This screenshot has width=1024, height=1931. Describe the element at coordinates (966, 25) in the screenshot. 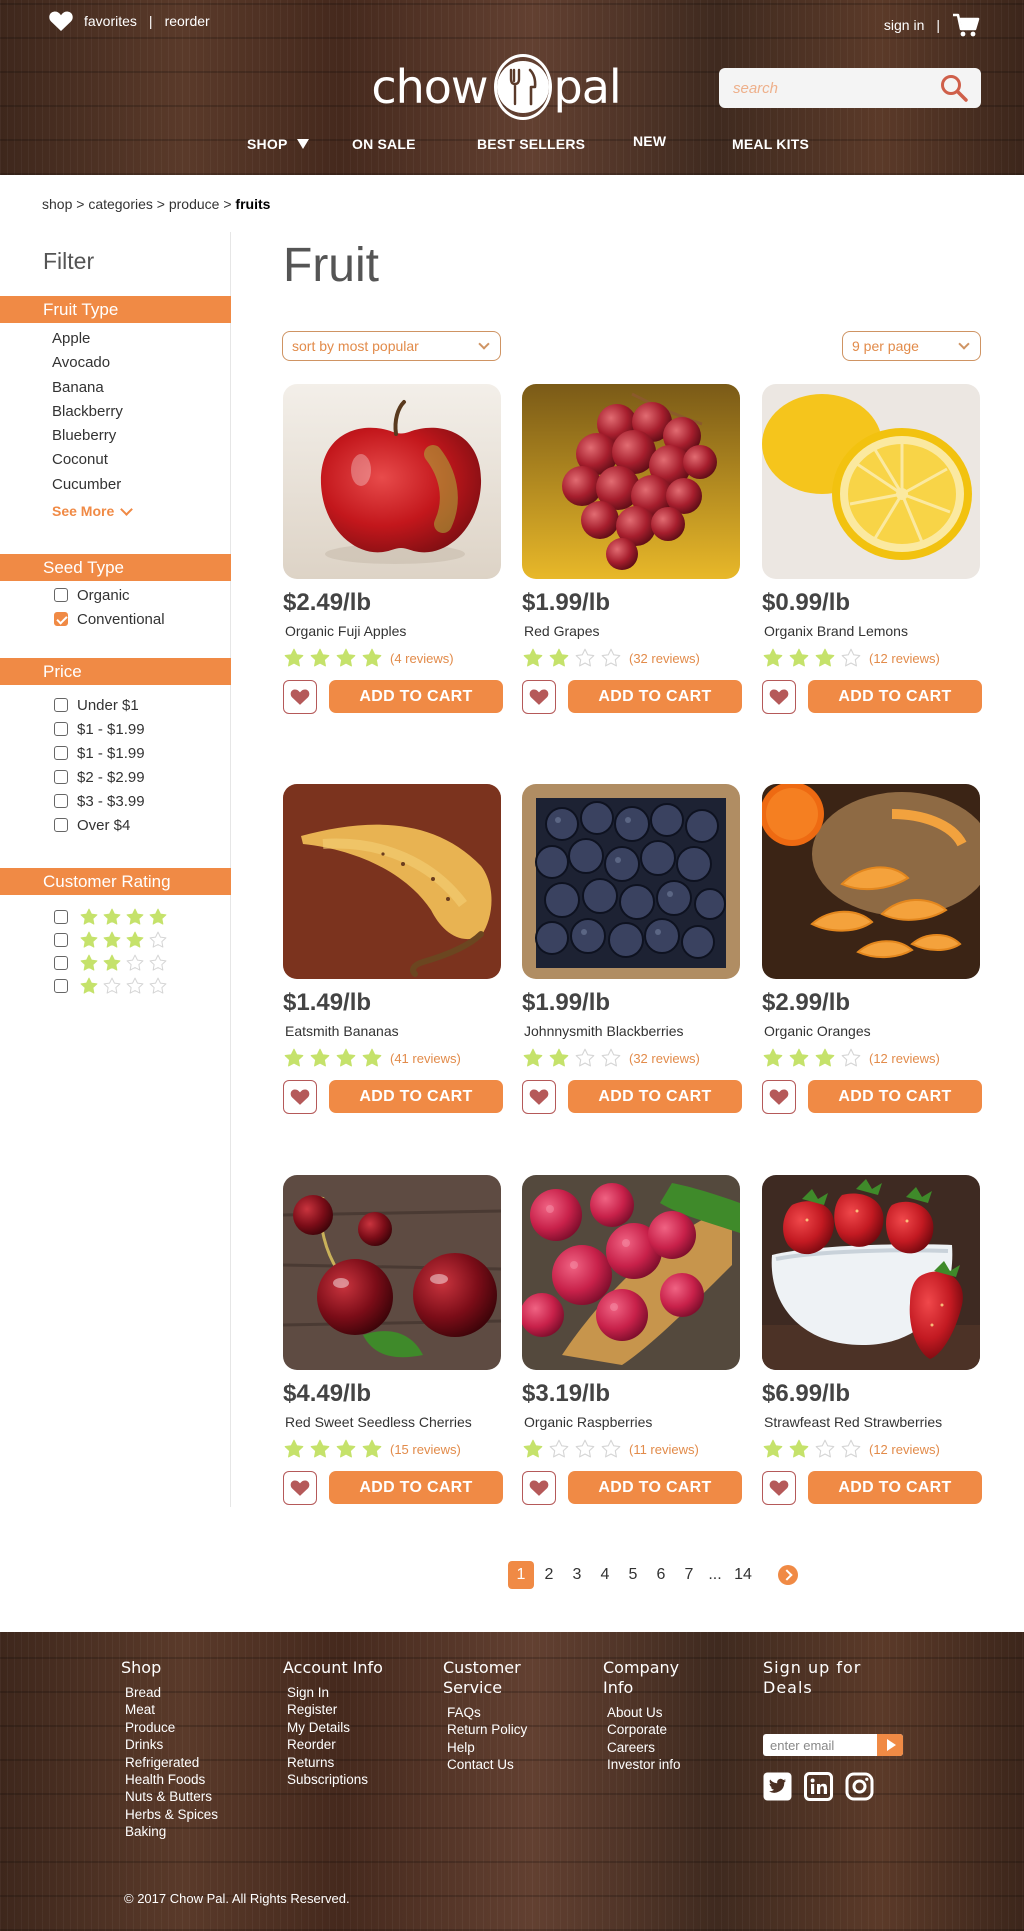

I see `cart-icon` at that location.